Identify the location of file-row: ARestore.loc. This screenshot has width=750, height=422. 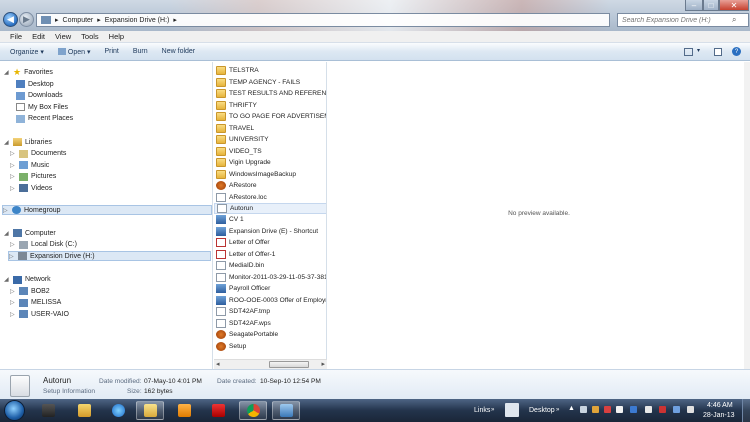
(270, 197).